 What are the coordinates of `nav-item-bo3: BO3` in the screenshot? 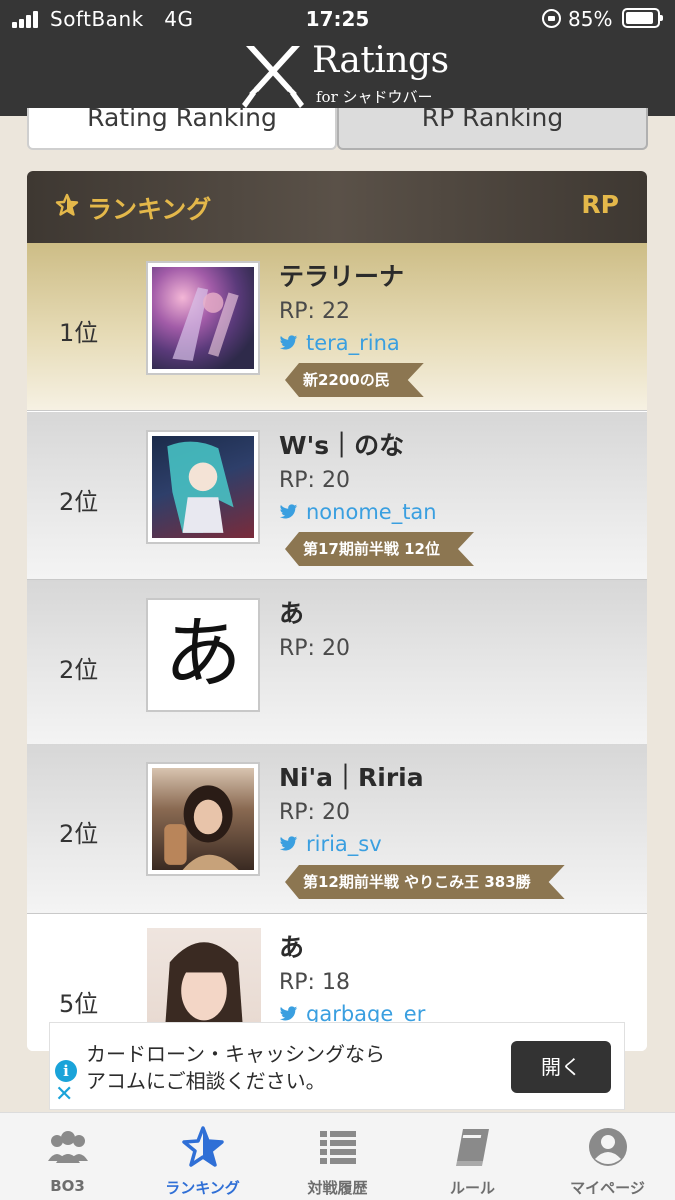 It's located at (67, 1156).